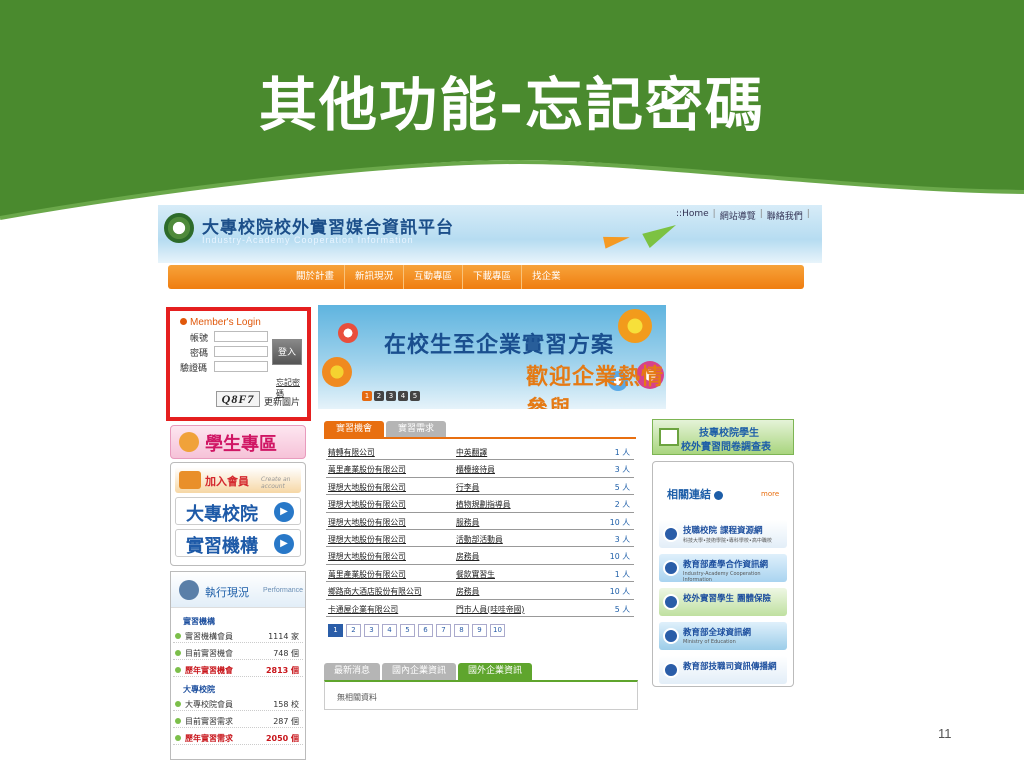 This screenshot has width=1024, height=768. I want to click on table-row: 理想大地股份有限公司 活動部活動員 3 人, so click(480, 539).